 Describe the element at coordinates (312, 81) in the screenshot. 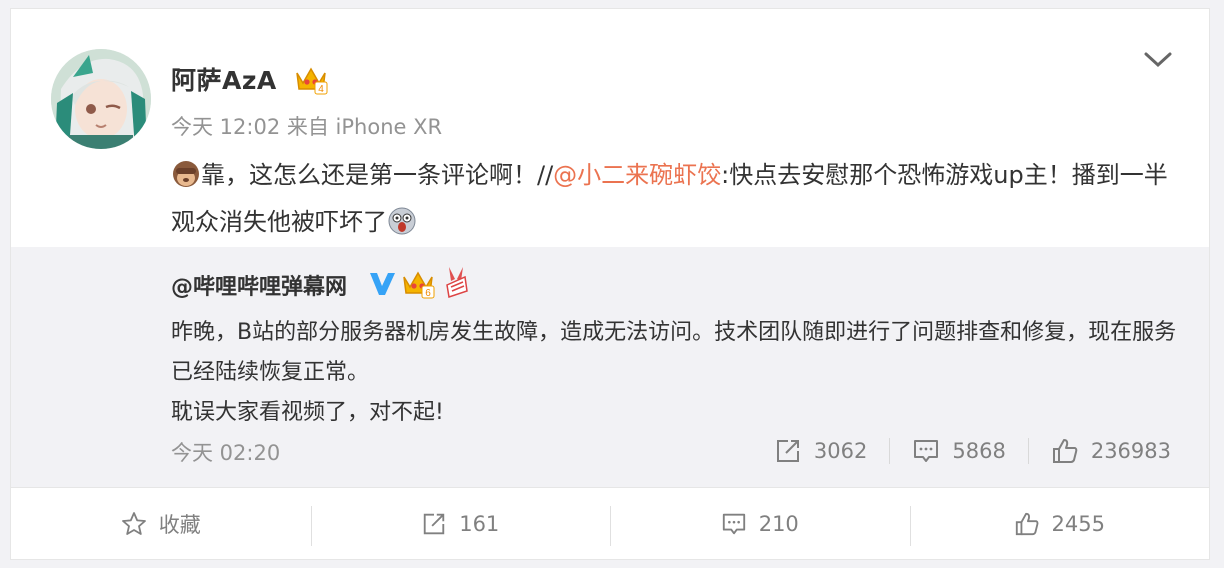

I see `crown-badge-icon: 4` at that location.